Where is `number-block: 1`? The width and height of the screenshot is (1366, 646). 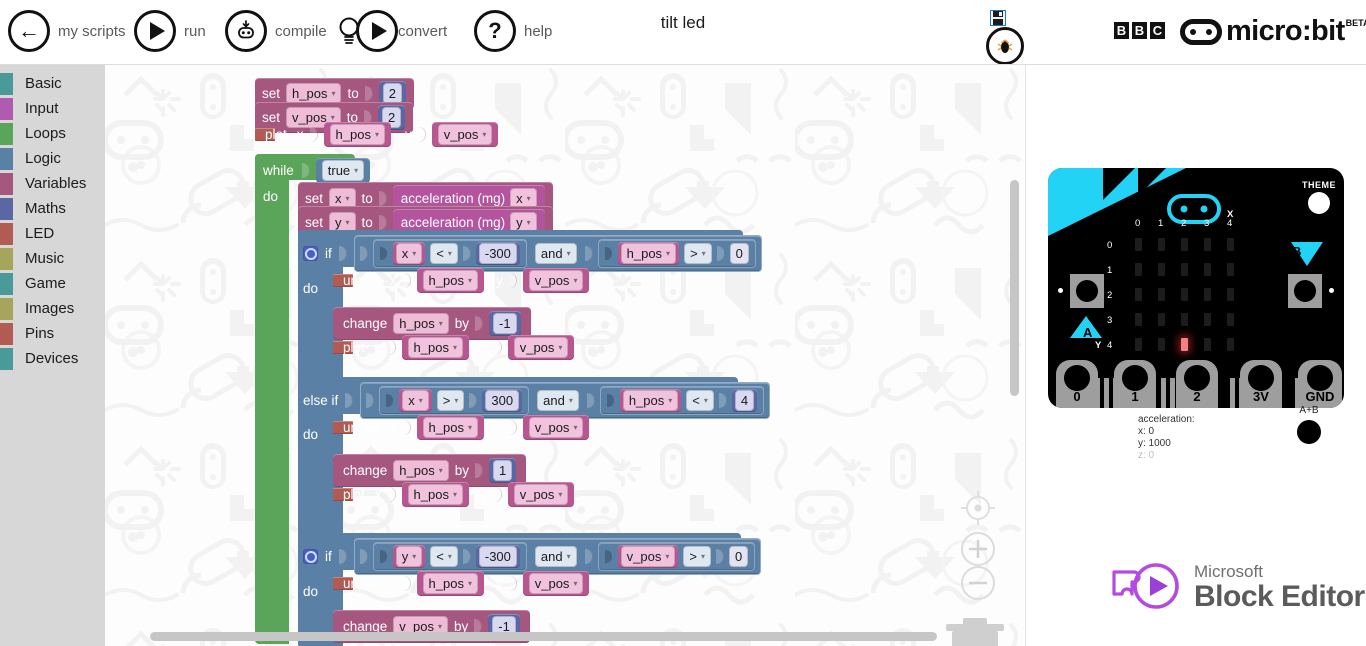 number-block: 1 is located at coordinates (503, 470).